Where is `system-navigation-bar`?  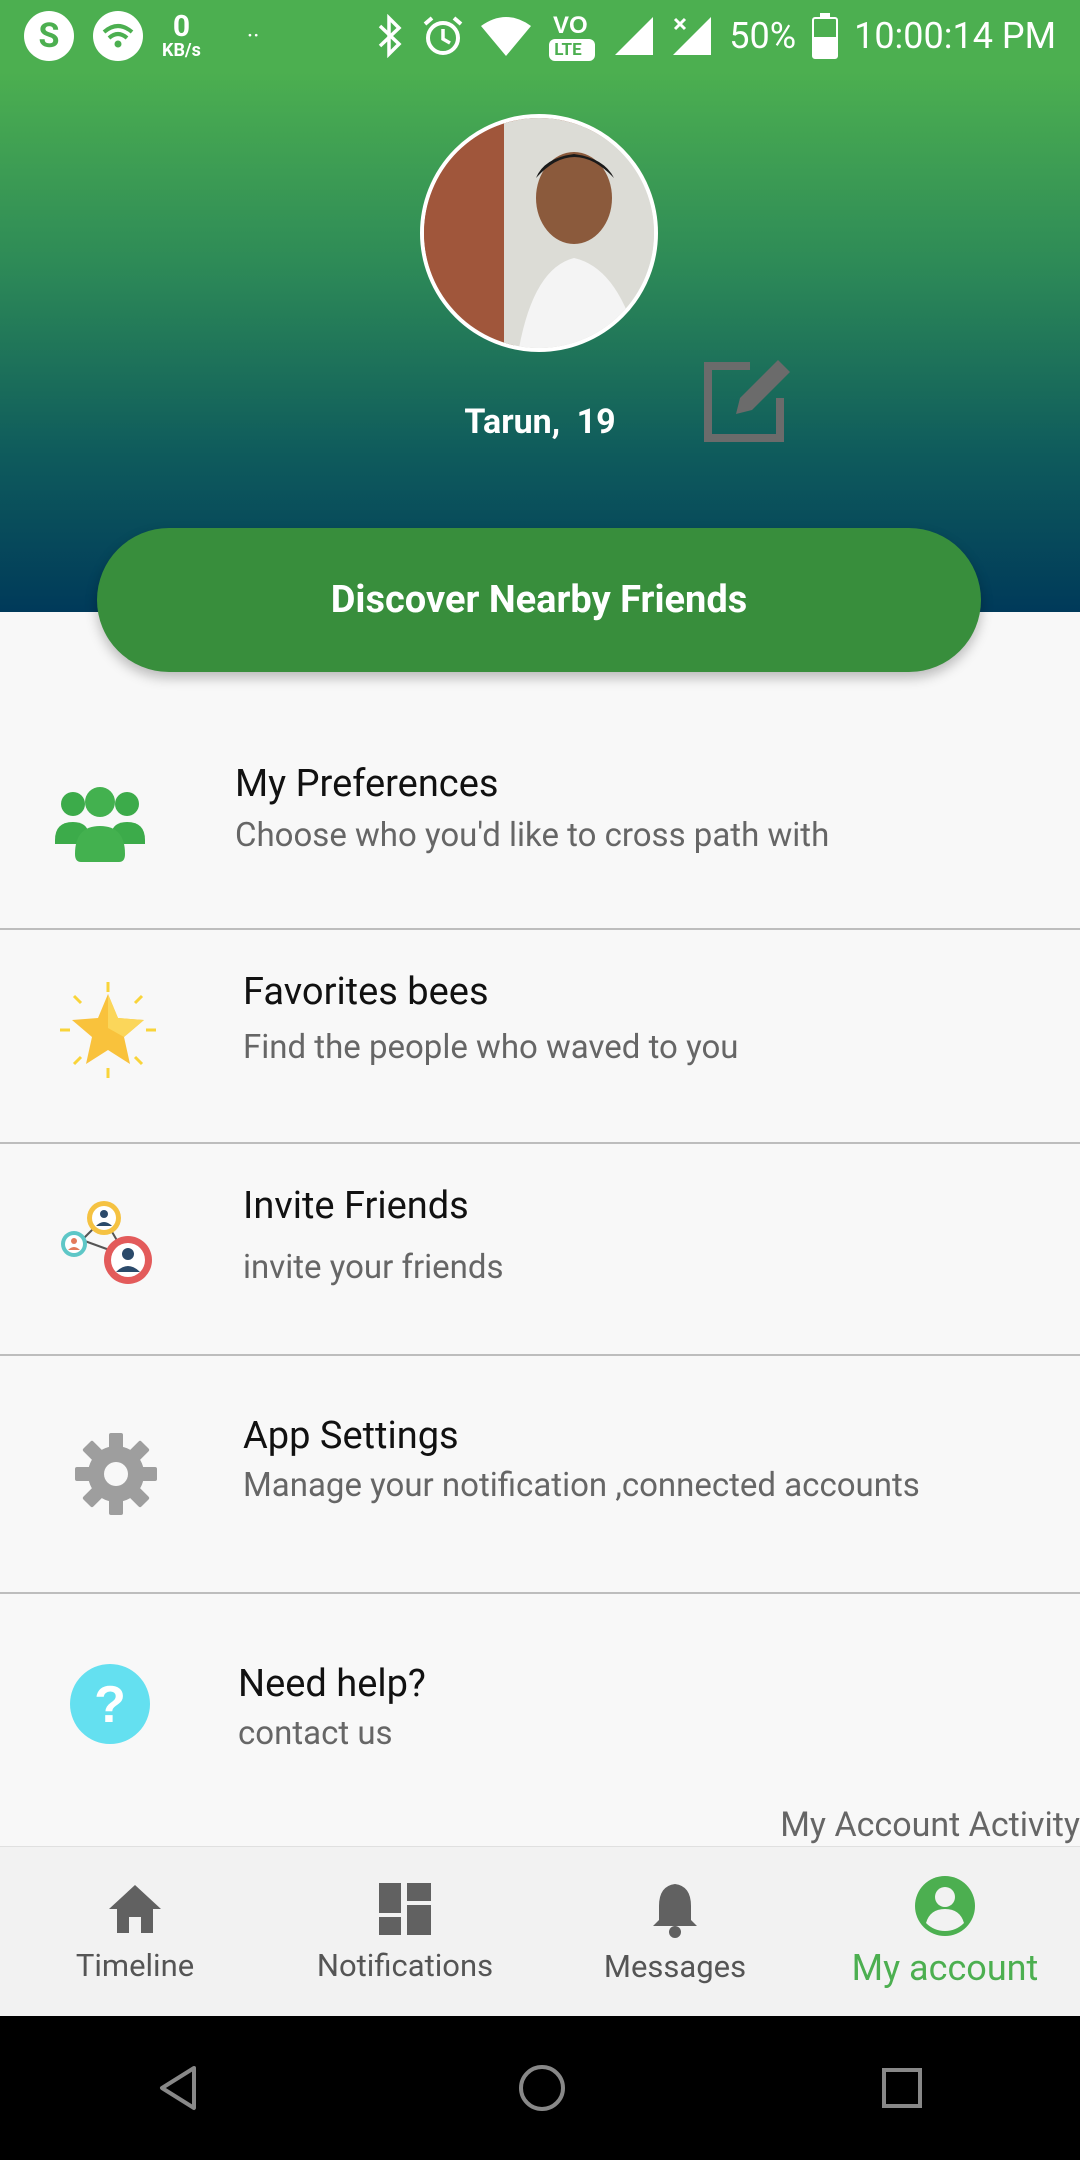 system-navigation-bar is located at coordinates (540, 2088).